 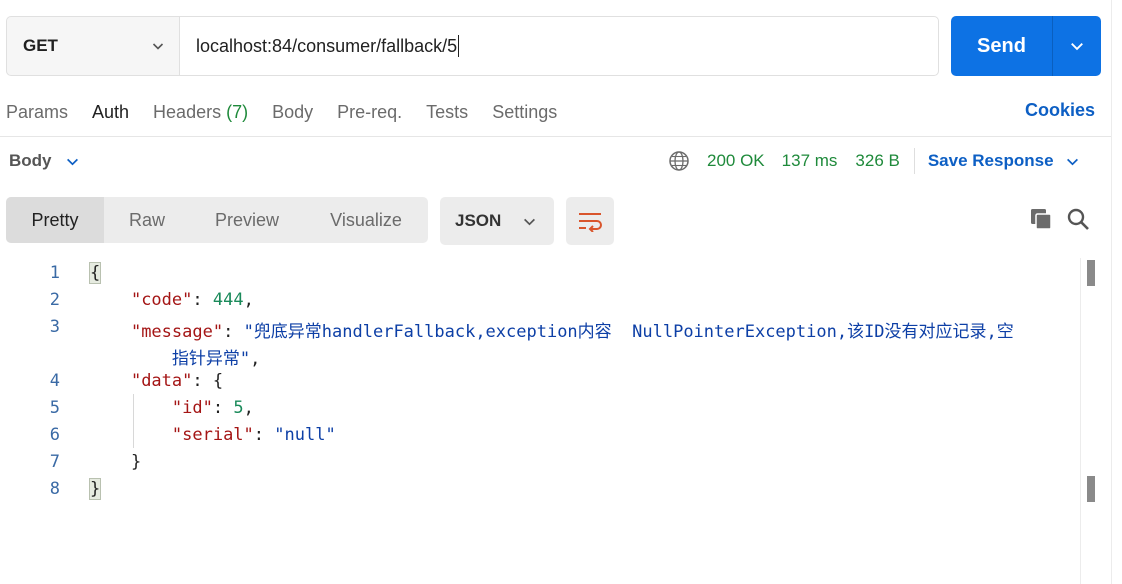 I want to click on save-response-button: Save Response, so click(x=1003, y=161).